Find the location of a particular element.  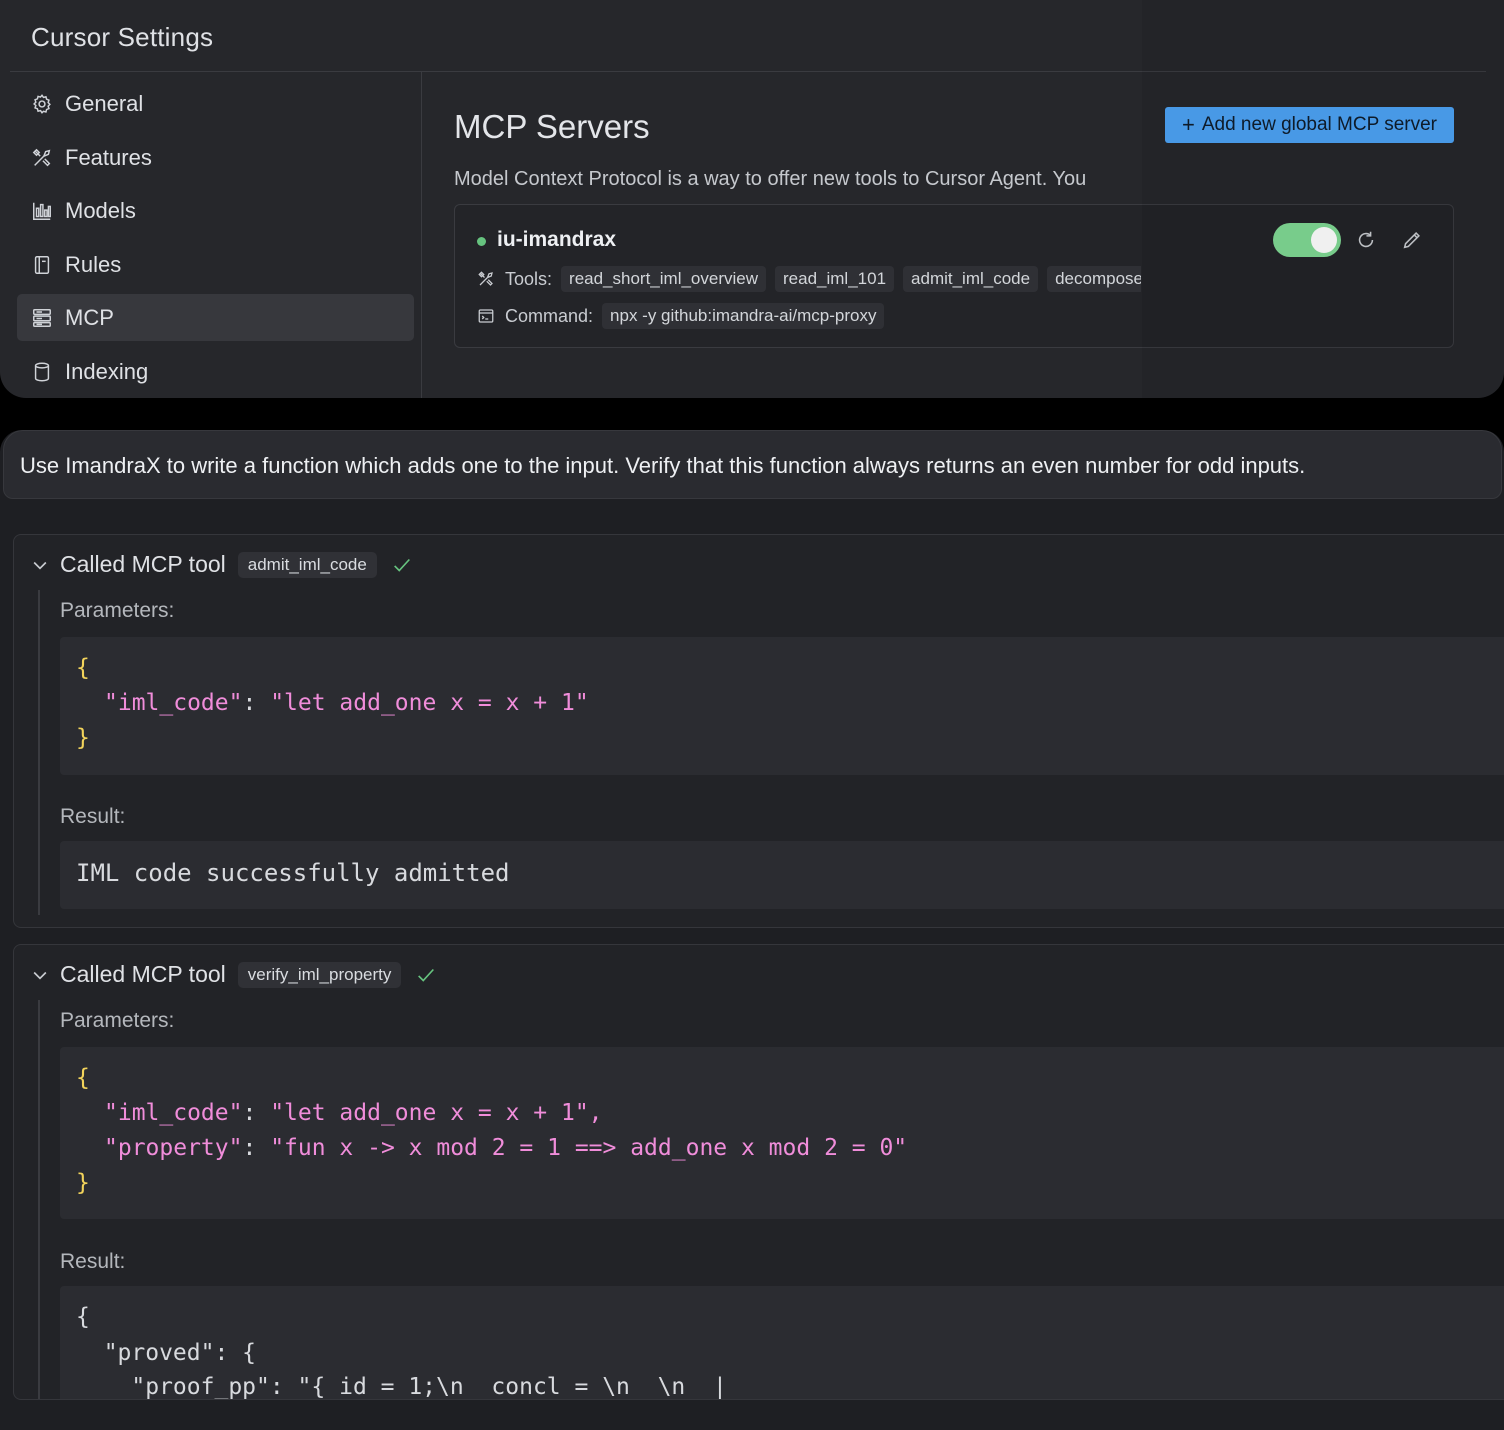

sidebar-item-label: Rules is located at coordinates (93, 264).